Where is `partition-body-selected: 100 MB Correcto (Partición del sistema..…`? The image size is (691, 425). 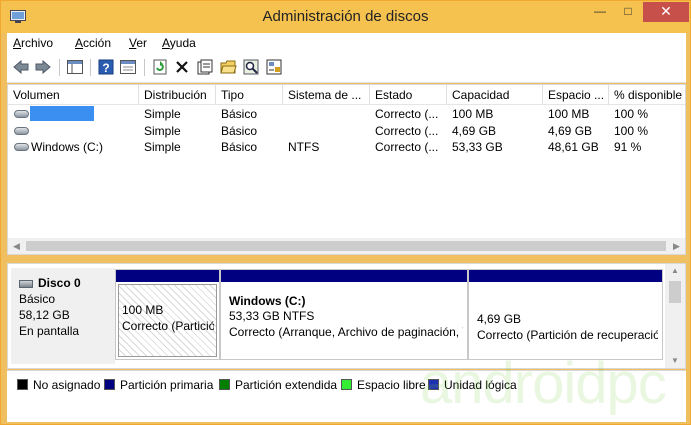
partition-body-selected: 100 MB Correcto (Partición del sistema..… is located at coordinates (167, 320).